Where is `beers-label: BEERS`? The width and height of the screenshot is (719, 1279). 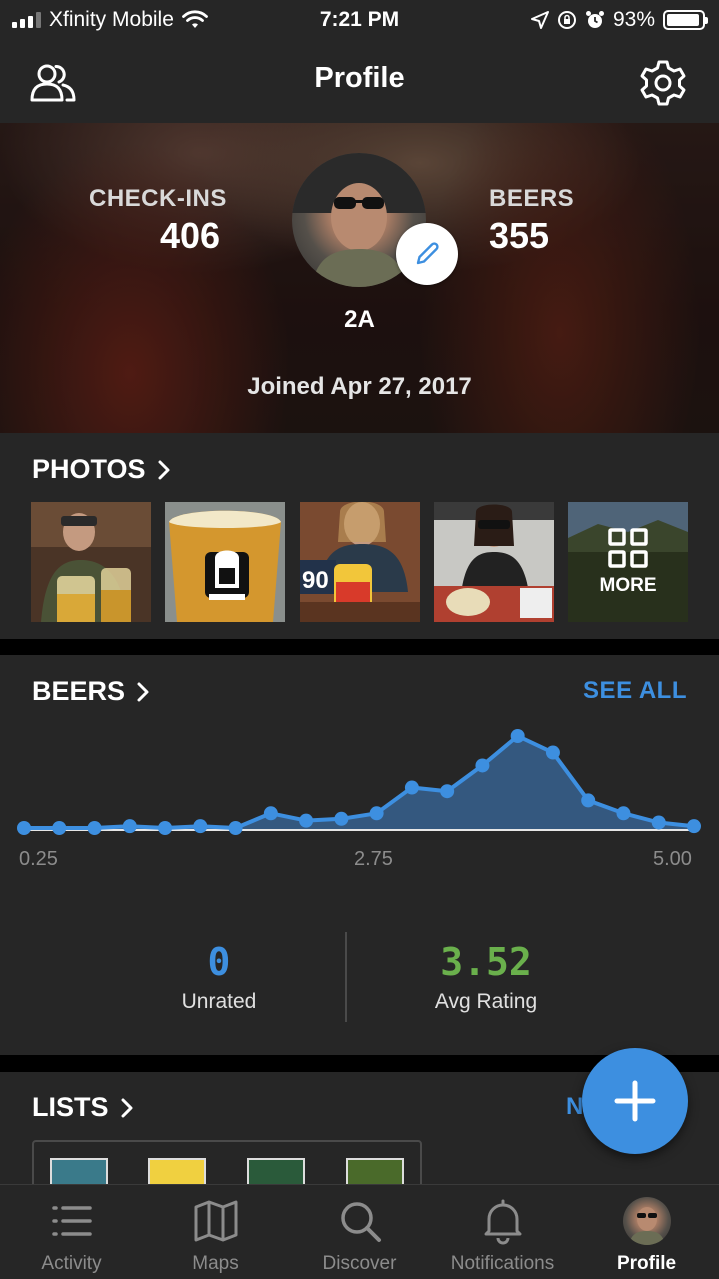
beers-label: BEERS is located at coordinates (532, 198).